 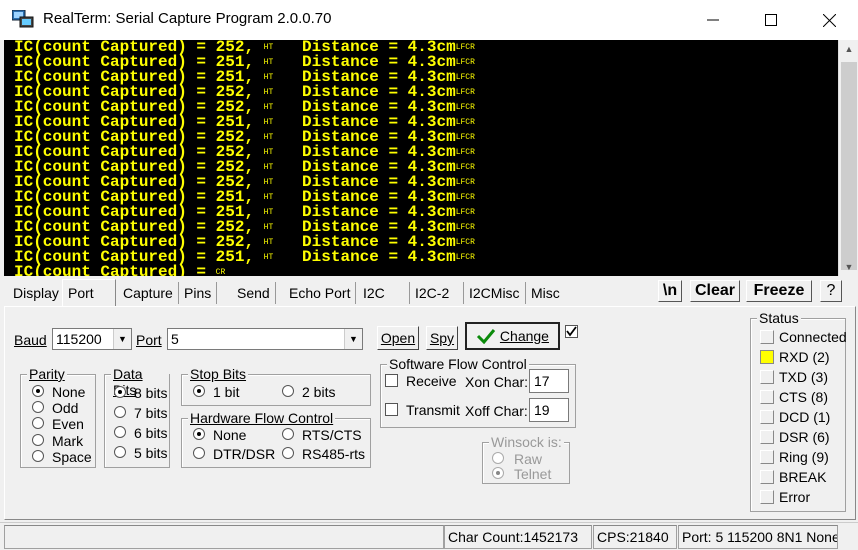 I want to click on tab-misc: Misc, so click(x=548, y=293).